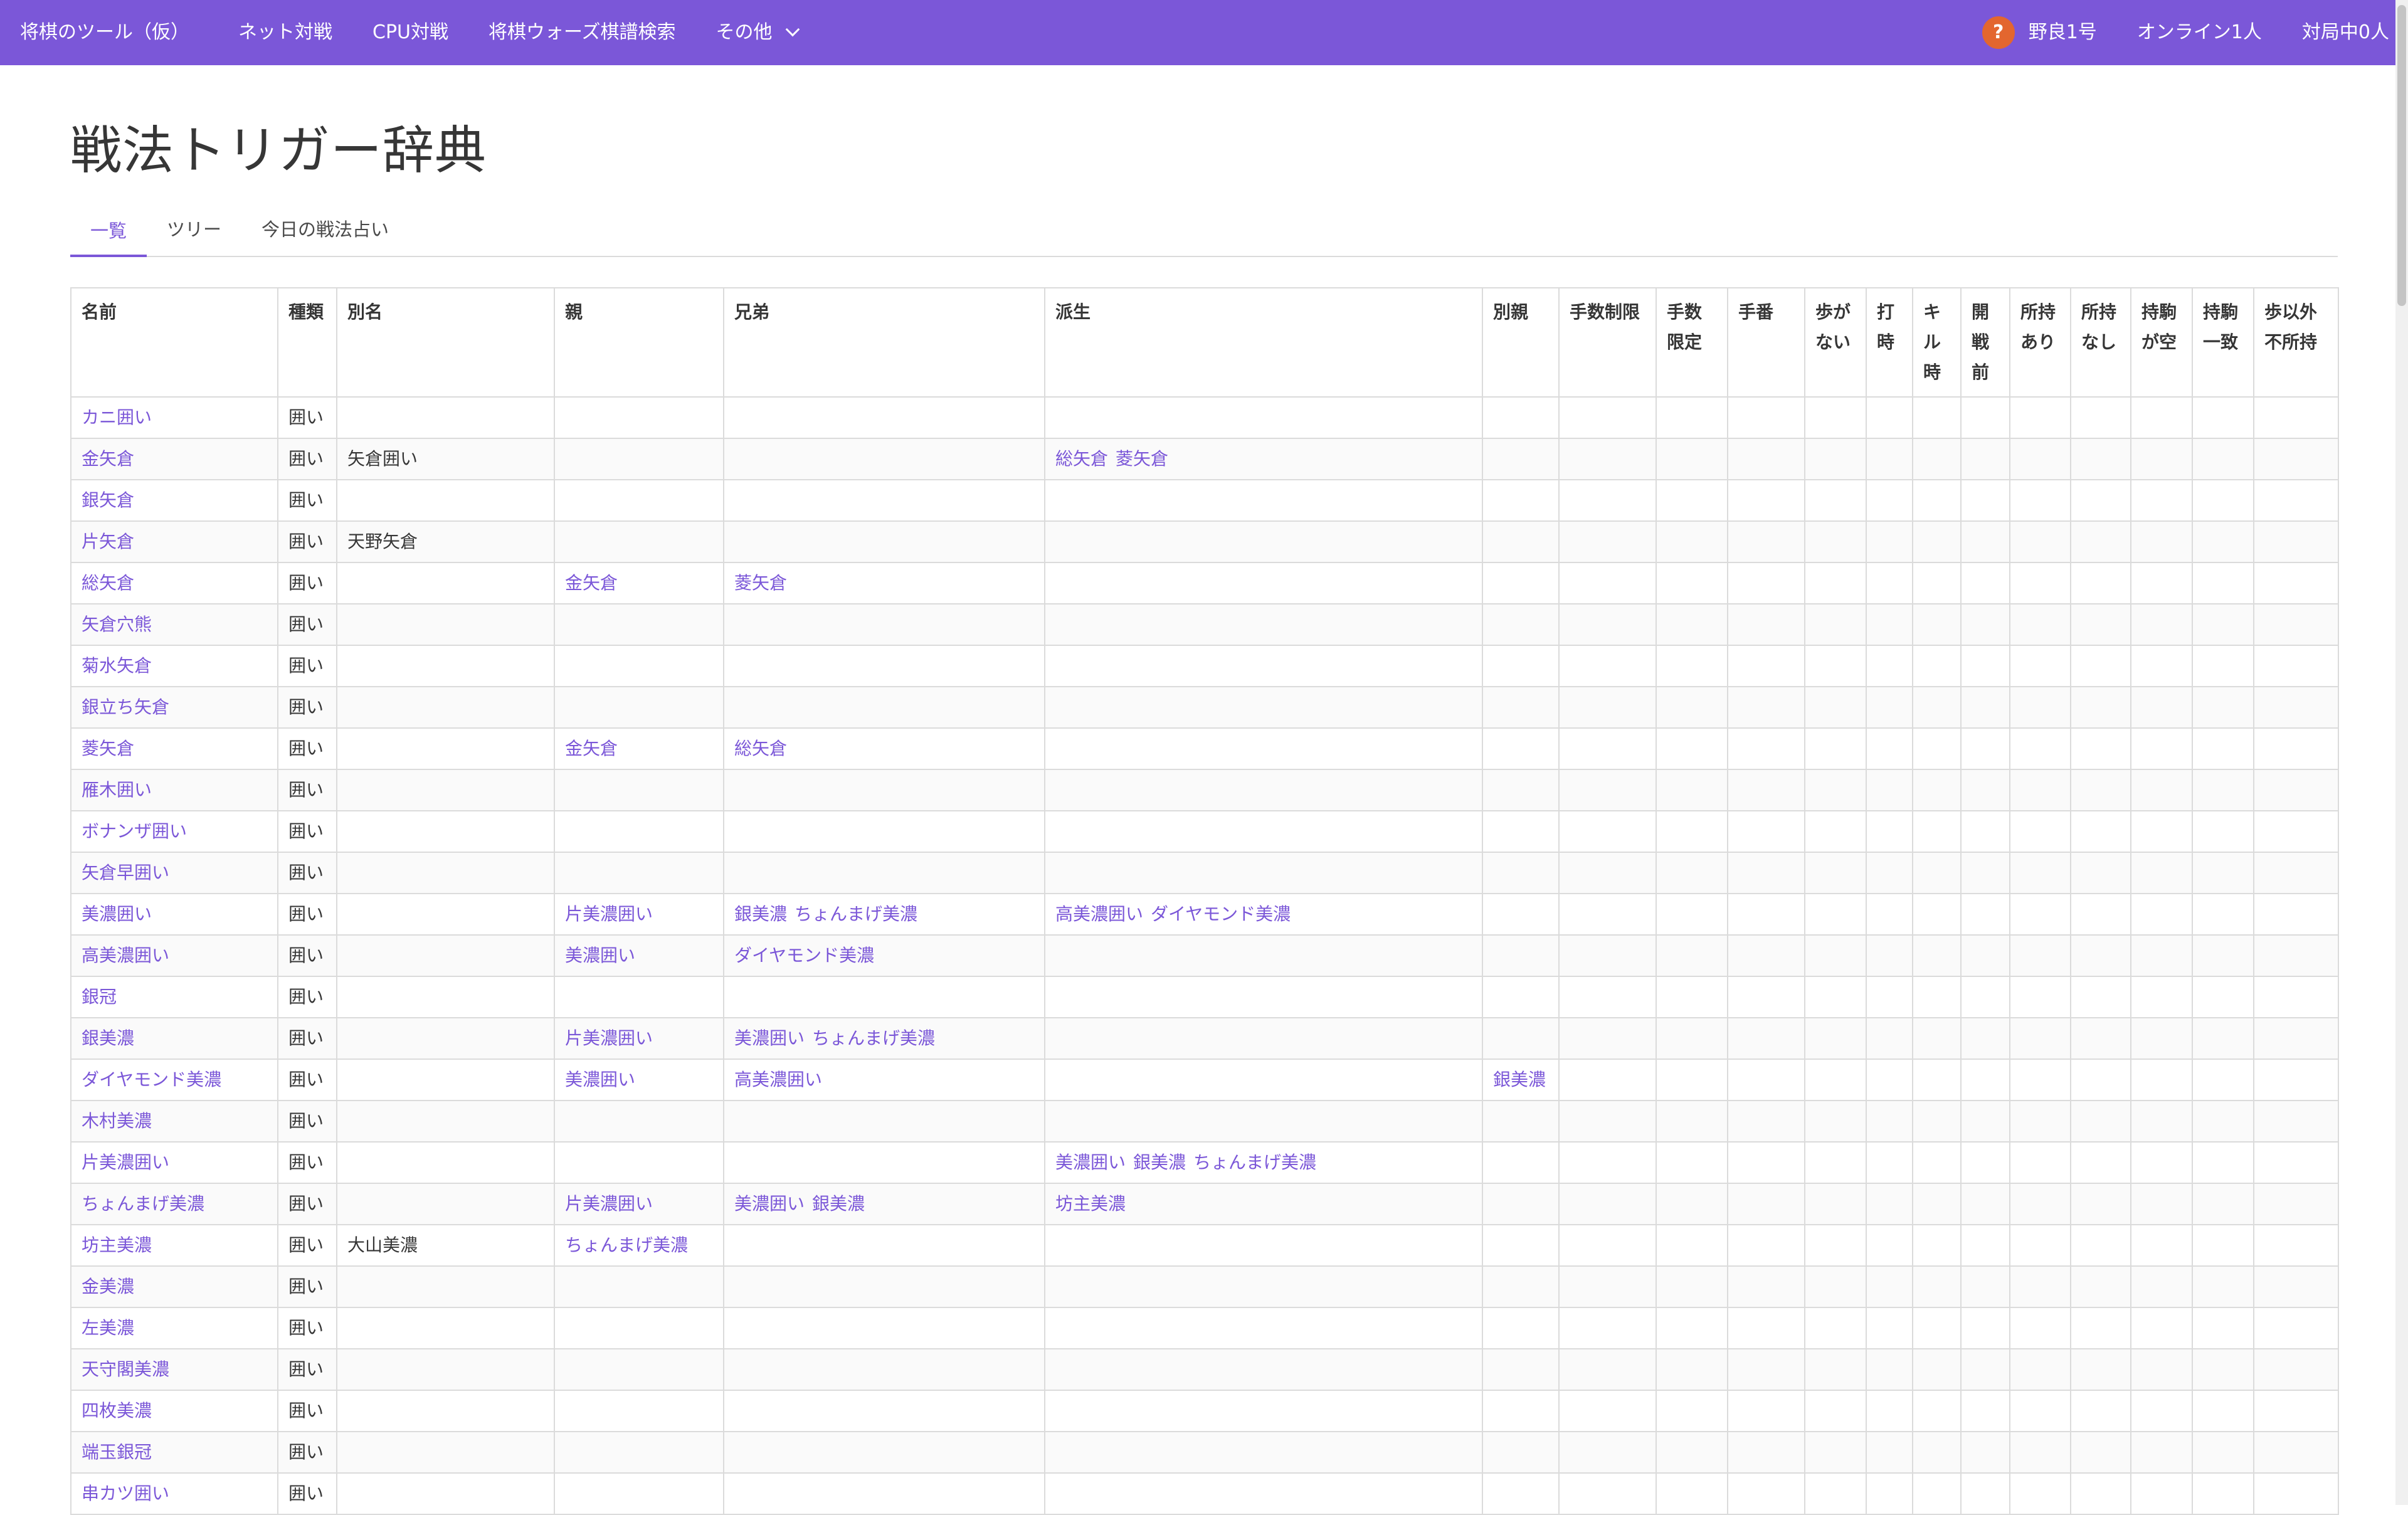 The image size is (2408, 1515). What do you see at coordinates (117, 665) in the screenshot?
I see `tactic-name-link: 菊水矢倉` at bounding box center [117, 665].